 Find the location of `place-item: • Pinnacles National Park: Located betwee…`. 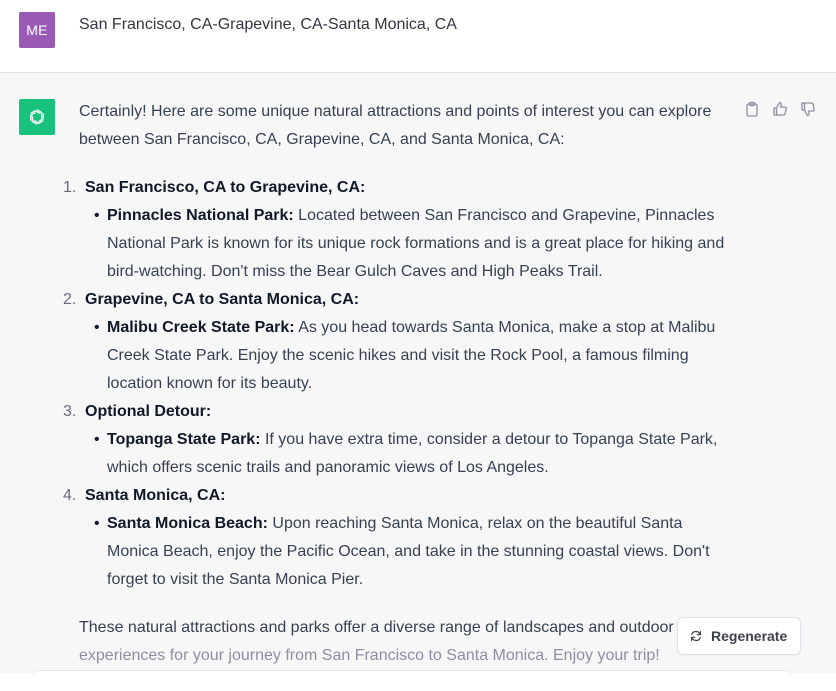

place-item: • Pinnacles National Park: Located betwee… is located at coordinates (411, 244).